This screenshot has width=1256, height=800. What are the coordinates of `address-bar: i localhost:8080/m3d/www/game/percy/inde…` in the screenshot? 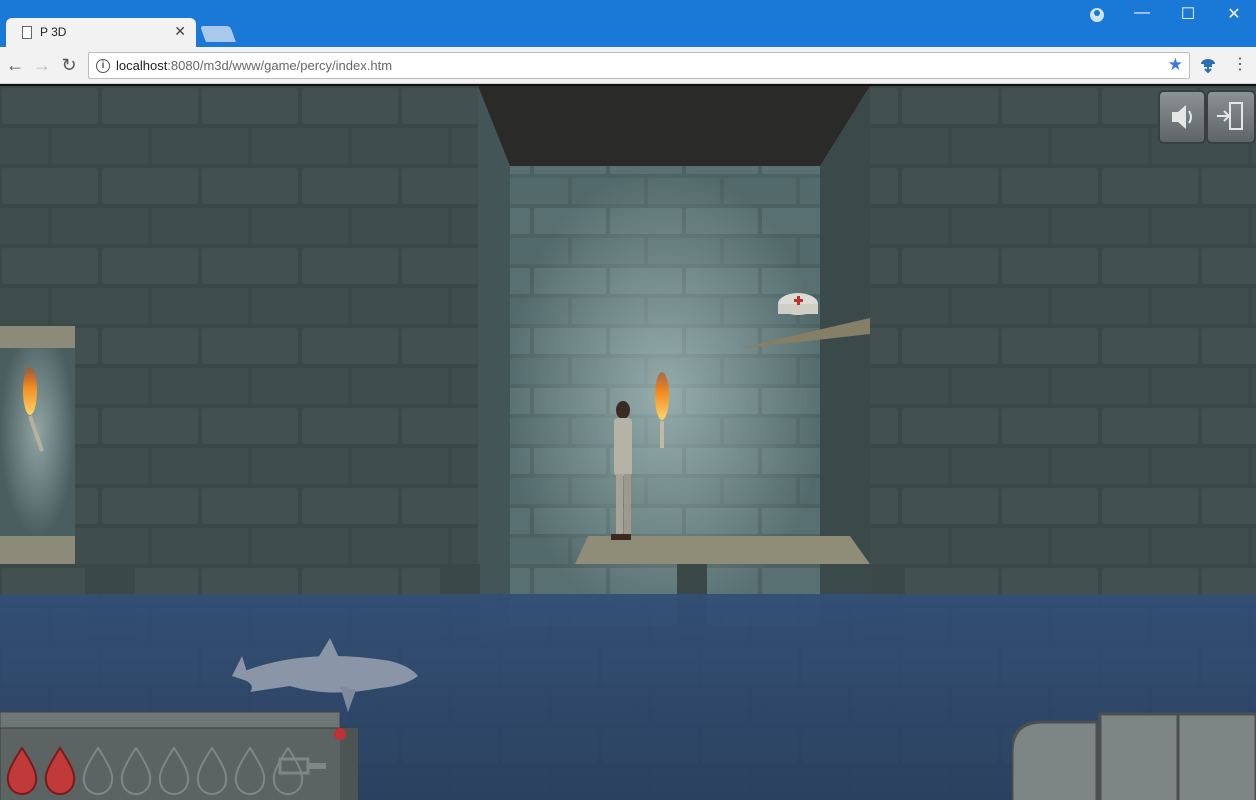 It's located at (639, 65).